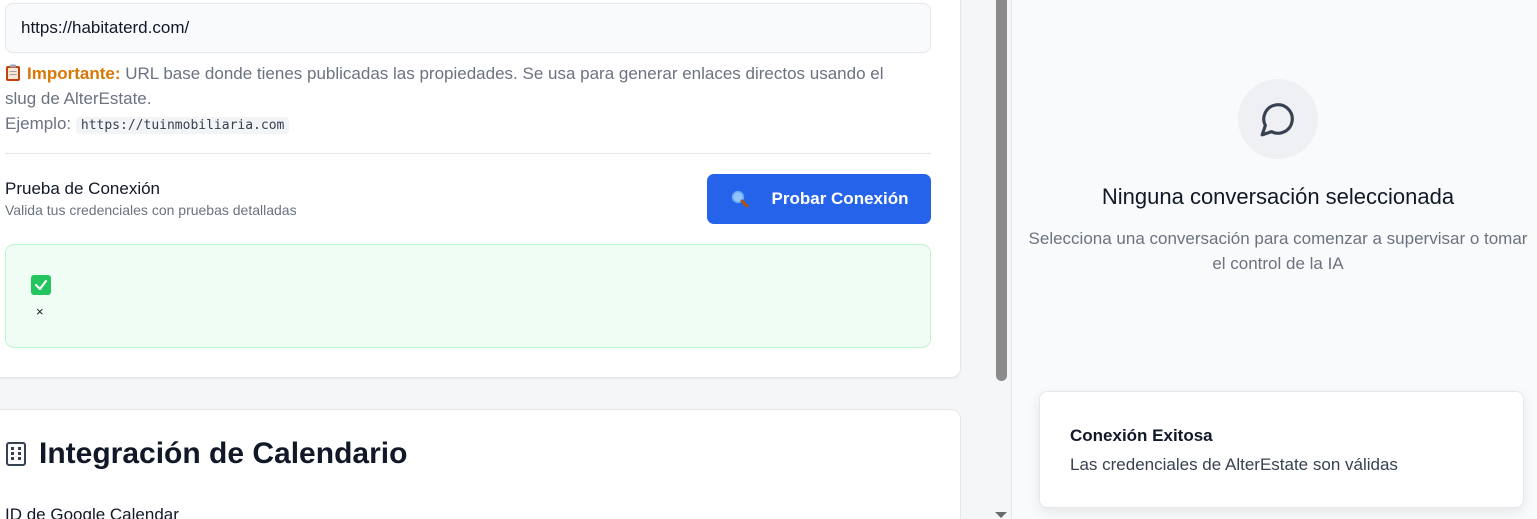 The height and width of the screenshot is (519, 1537). I want to click on scrollbar-thumb, so click(1001, 190).